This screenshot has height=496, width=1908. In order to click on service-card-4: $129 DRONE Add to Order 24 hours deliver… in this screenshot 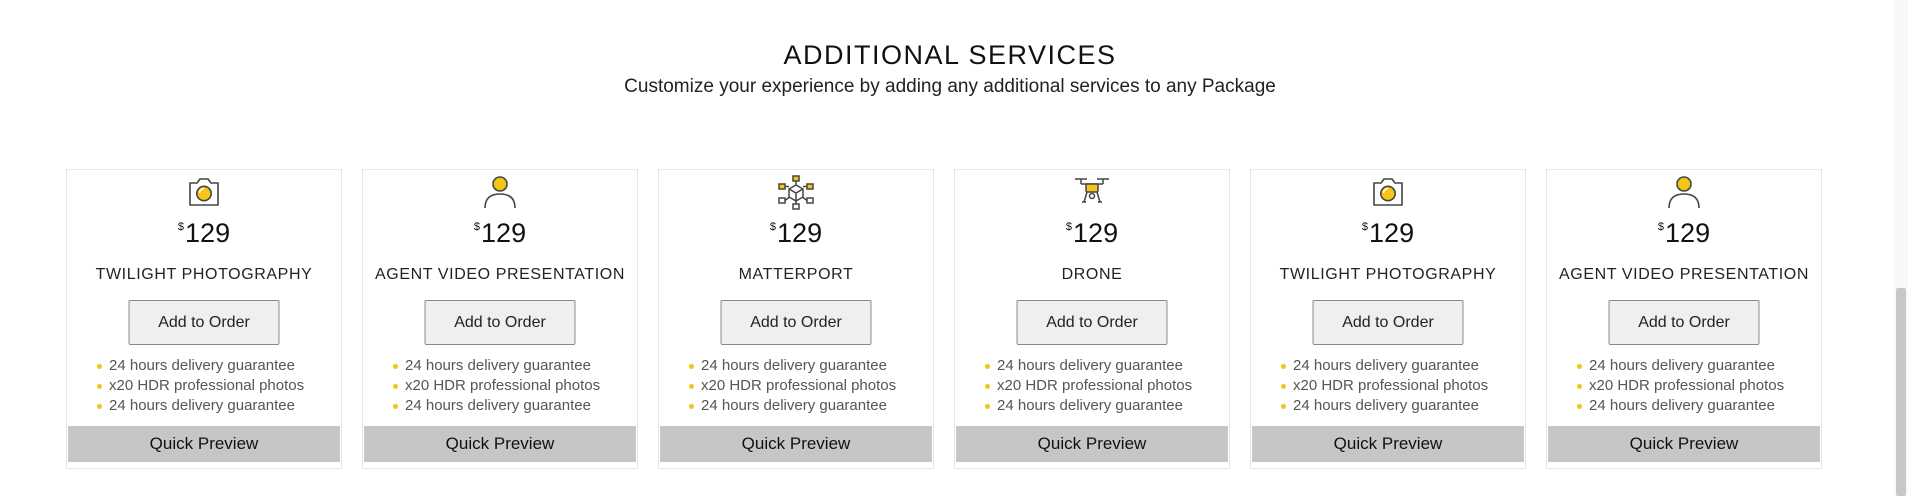, I will do `click(1092, 319)`.